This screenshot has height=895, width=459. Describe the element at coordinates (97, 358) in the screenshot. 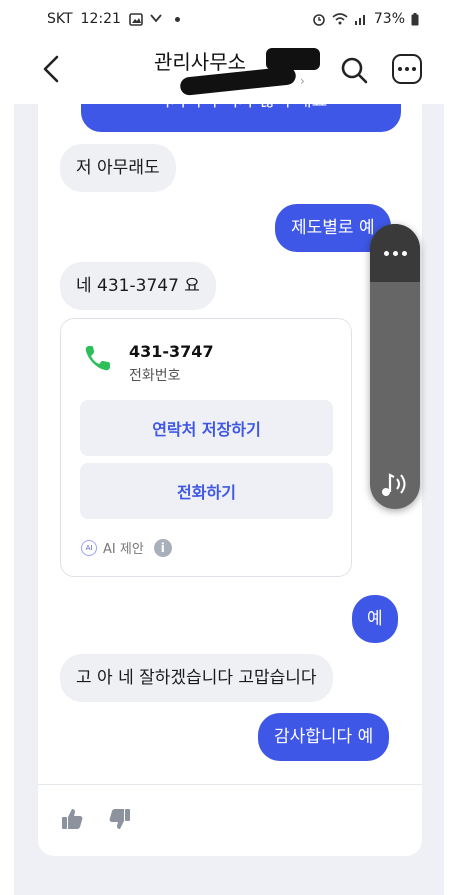

I see `phone-icon` at that location.